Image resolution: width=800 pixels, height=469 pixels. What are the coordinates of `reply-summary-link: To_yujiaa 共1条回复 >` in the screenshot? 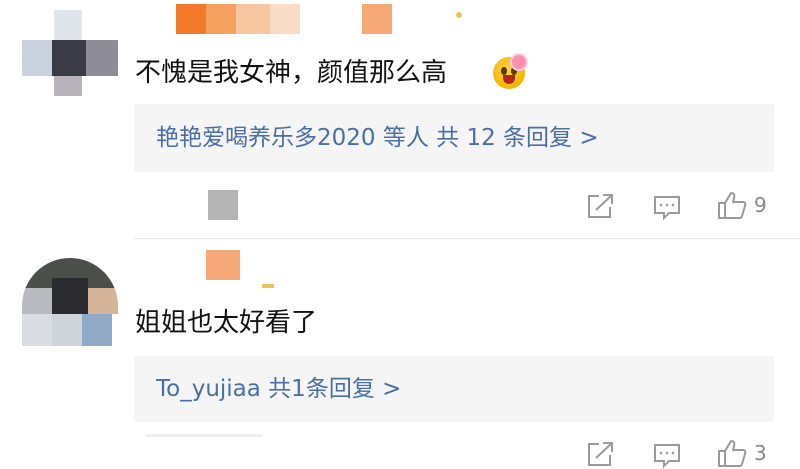 It's located at (278, 389).